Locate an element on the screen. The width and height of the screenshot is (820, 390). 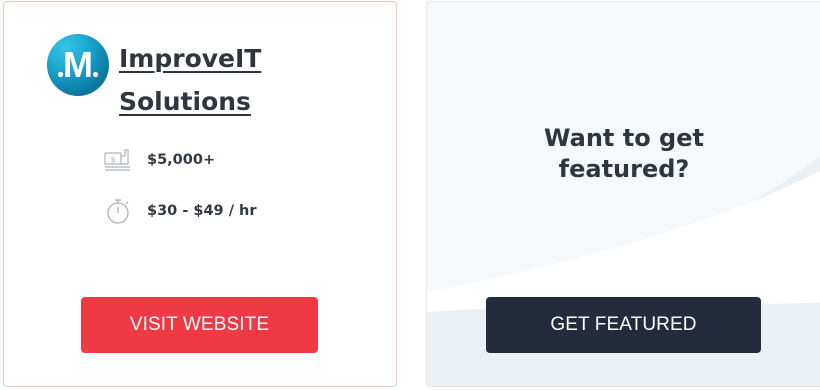
featured-title-line2: featured? is located at coordinates (624, 169).